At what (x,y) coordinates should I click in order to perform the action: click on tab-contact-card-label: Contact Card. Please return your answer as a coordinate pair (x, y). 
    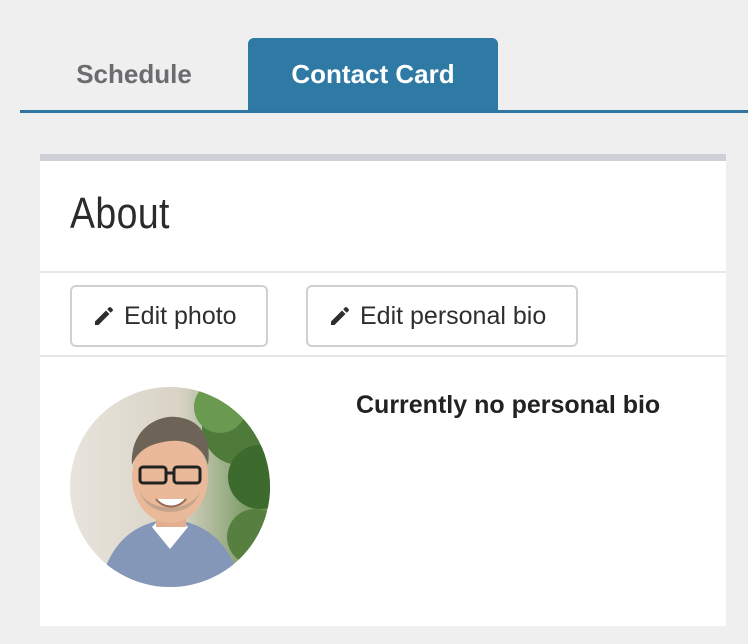
    Looking at the image, I should click on (373, 73).